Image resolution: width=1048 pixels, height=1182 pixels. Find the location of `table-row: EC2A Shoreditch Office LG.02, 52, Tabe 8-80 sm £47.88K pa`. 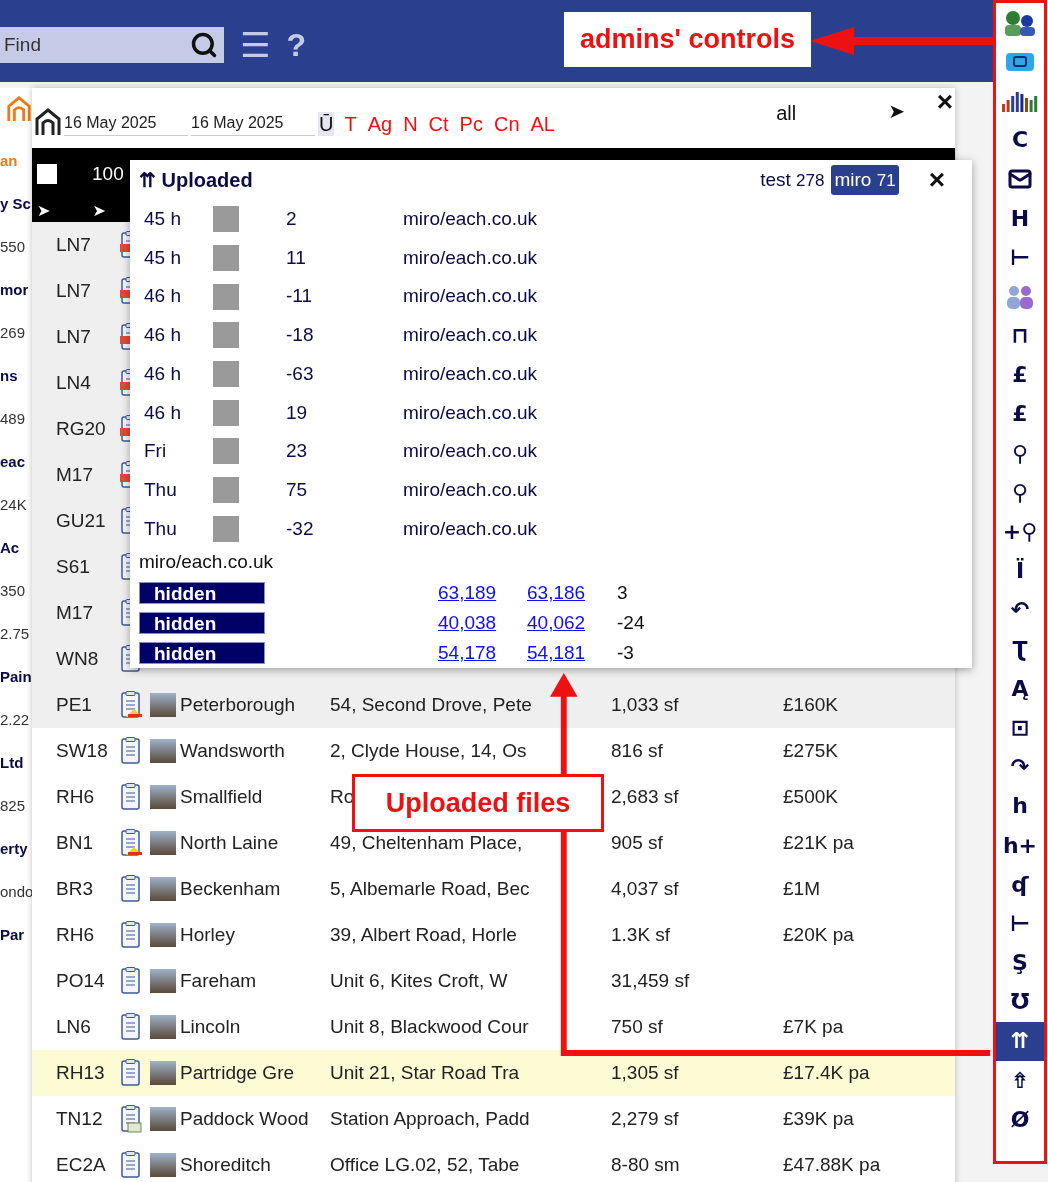

table-row: EC2A Shoreditch Office LG.02, 52, Tabe 8-80 sm £47.88K pa is located at coordinates (493, 1162).